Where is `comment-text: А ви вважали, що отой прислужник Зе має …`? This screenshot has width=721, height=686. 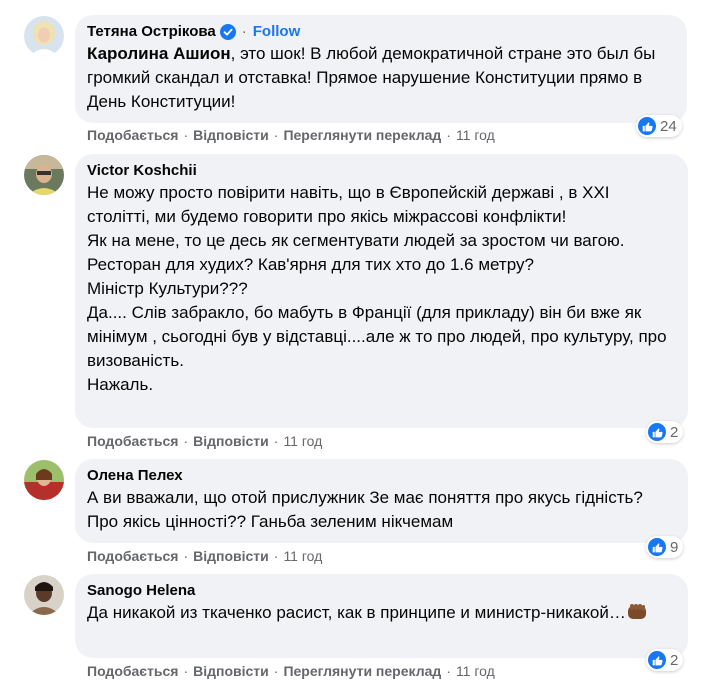 comment-text: А ви вважали, що отой прислужник Зе має … is located at coordinates (367, 509).